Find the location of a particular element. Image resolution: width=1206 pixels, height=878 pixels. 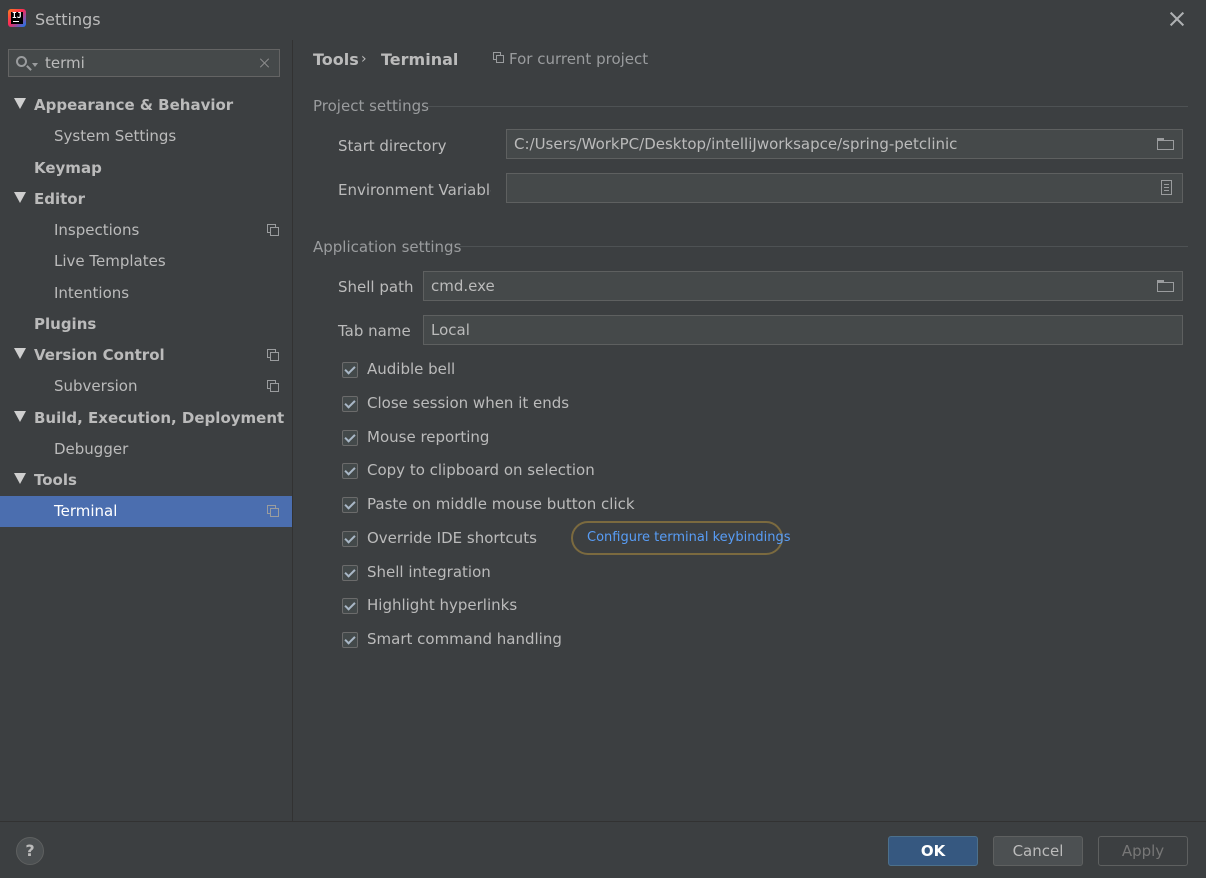

environment-variables-field is located at coordinates (844, 188).